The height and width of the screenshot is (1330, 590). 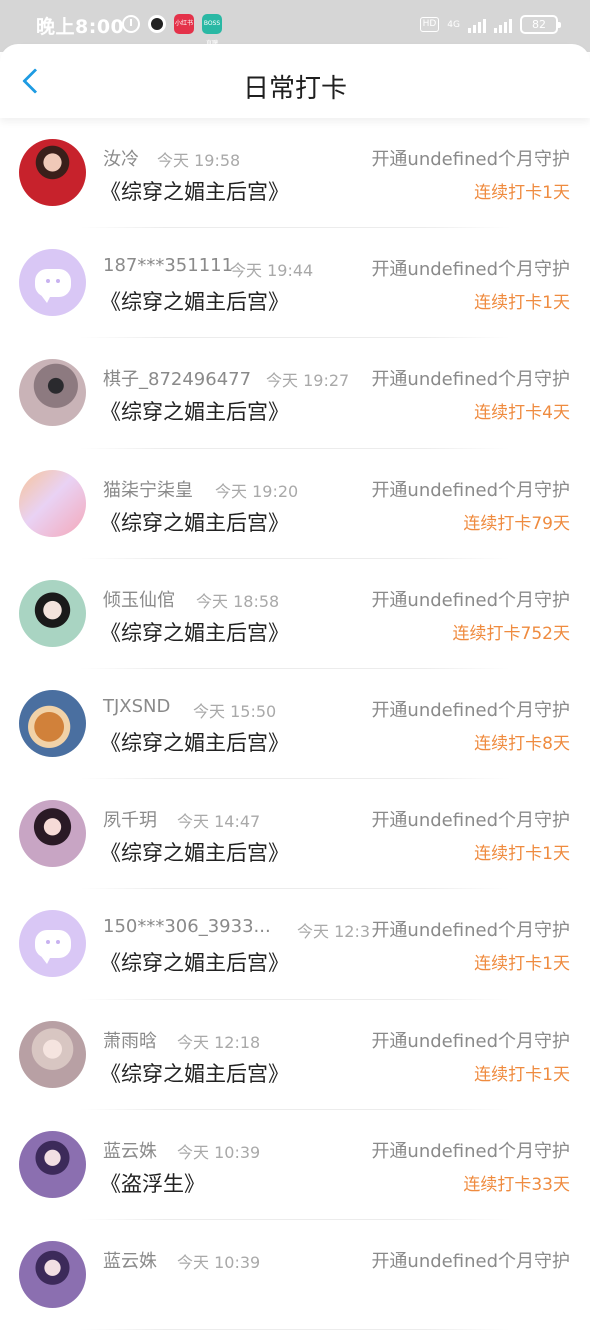 What do you see at coordinates (516, 1184) in the screenshot?
I see `streak-badge: 连续打卡33天` at bounding box center [516, 1184].